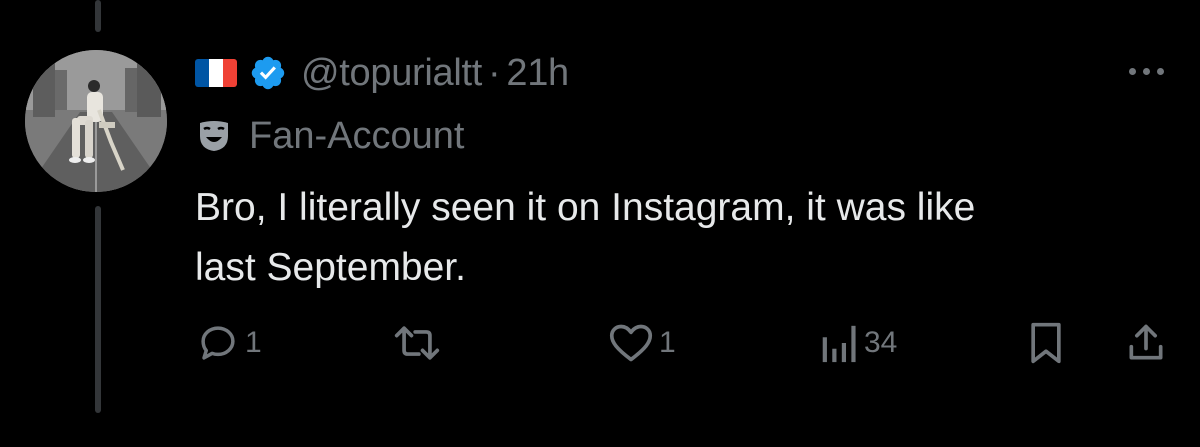 The width and height of the screenshot is (1200, 447). What do you see at coordinates (537, 73) in the screenshot?
I see `timestamp: 21h` at bounding box center [537, 73].